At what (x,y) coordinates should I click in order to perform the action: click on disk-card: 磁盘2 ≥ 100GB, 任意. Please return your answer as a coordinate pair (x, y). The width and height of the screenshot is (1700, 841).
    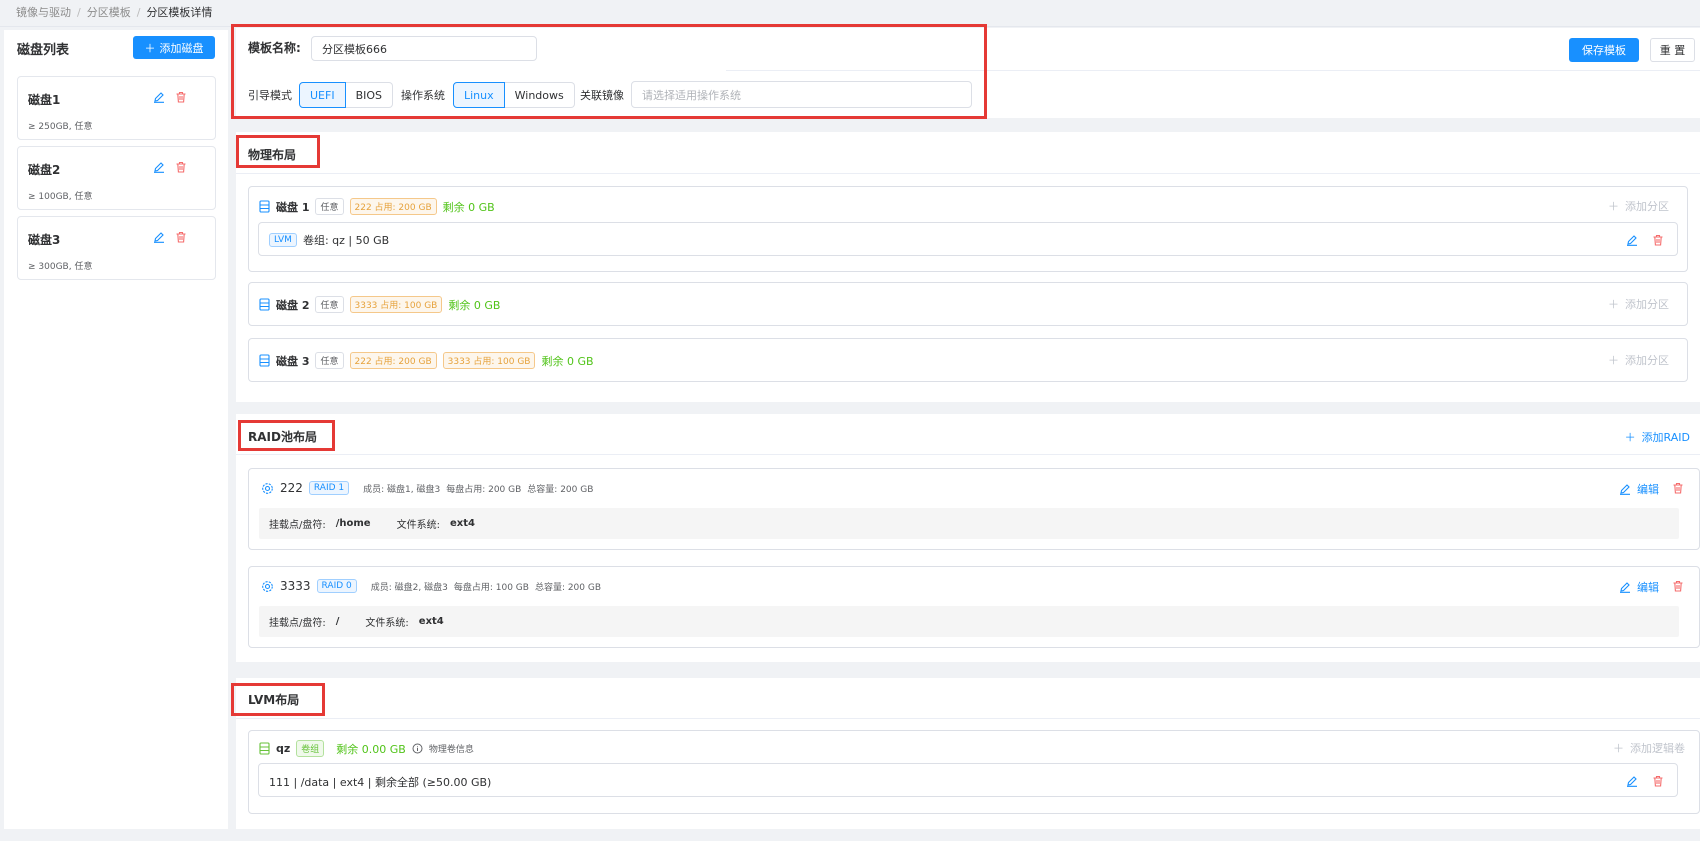
    Looking at the image, I should click on (116, 178).